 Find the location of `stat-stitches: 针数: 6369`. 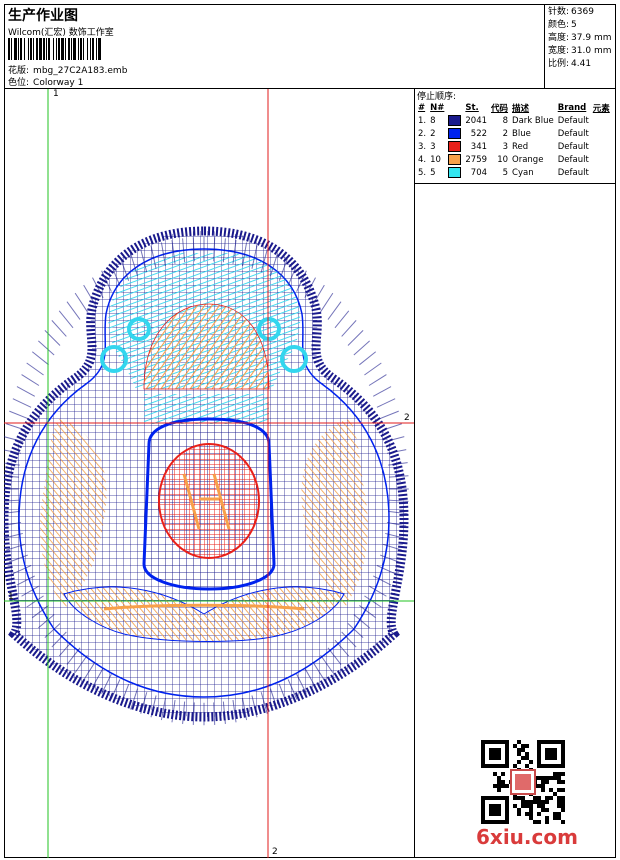

stat-stitches: 针数: 6369 is located at coordinates (580, 12).